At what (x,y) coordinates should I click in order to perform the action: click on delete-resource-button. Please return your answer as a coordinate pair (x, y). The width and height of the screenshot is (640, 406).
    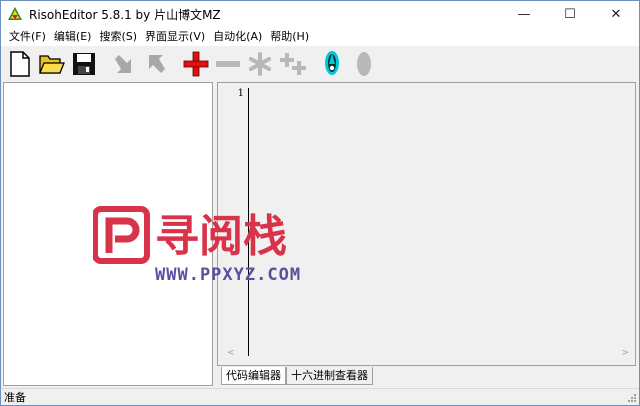
    Looking at the image, I should click on (228, 64).